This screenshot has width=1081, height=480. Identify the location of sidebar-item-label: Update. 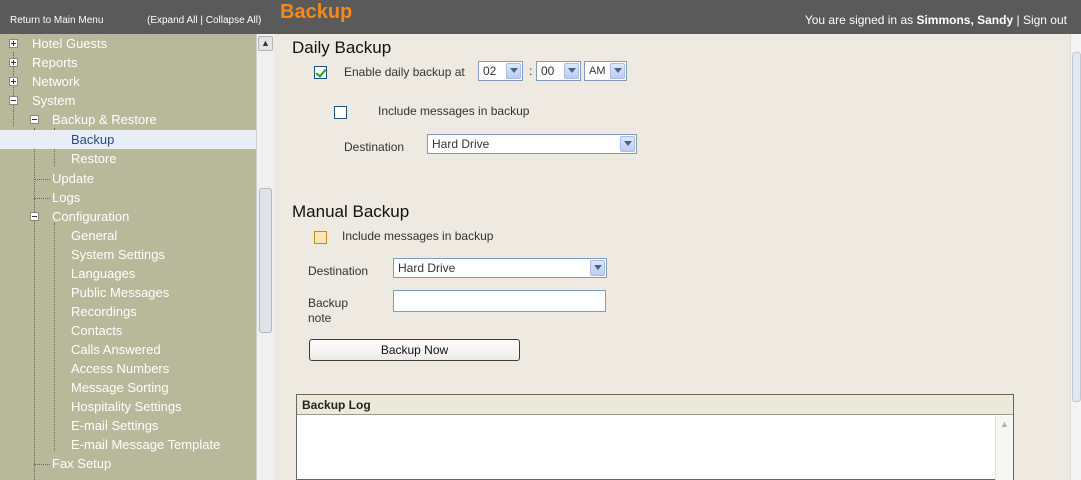
(73, 178).